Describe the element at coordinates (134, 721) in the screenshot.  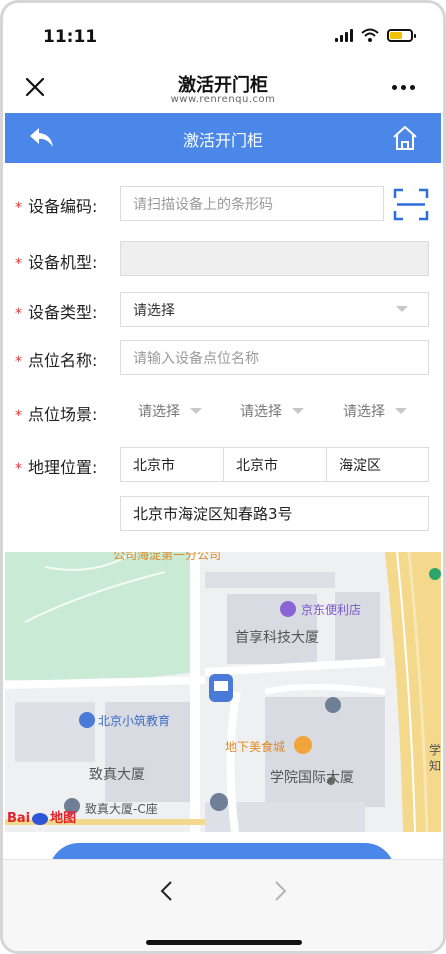
I see `map-label-education: 北京小筑教育` at that location.